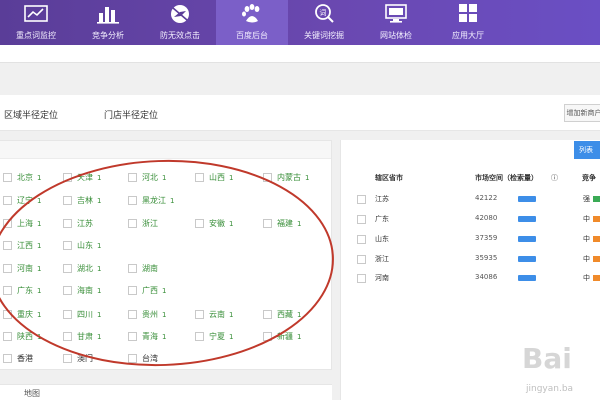  What do you see at coordinates (252, 22) in the screenshot?
I see `nav-item-baidu-backend: 百度后台` at bounding box center [252, 22].